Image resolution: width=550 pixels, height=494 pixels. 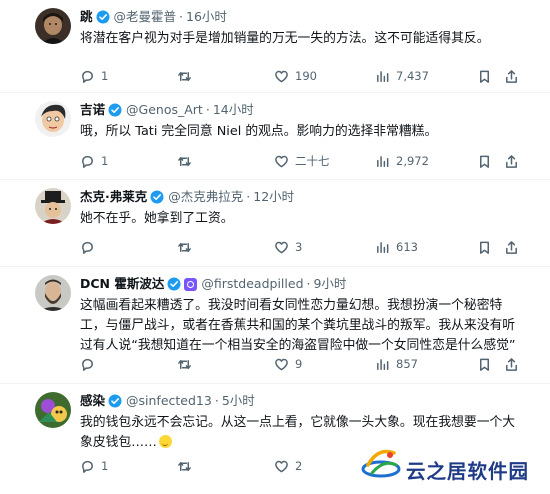 What do you see at coordinates (165, 441) in the screenshot?
I see `grinning-face-emoji-icon` at bounding box center [165, 441].